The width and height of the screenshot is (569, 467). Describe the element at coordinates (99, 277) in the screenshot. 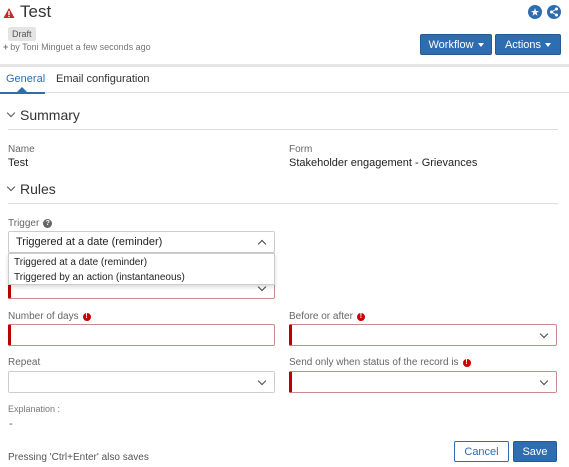

I see `trigger-option: Triggered by an action (instantaneous)` at that location.